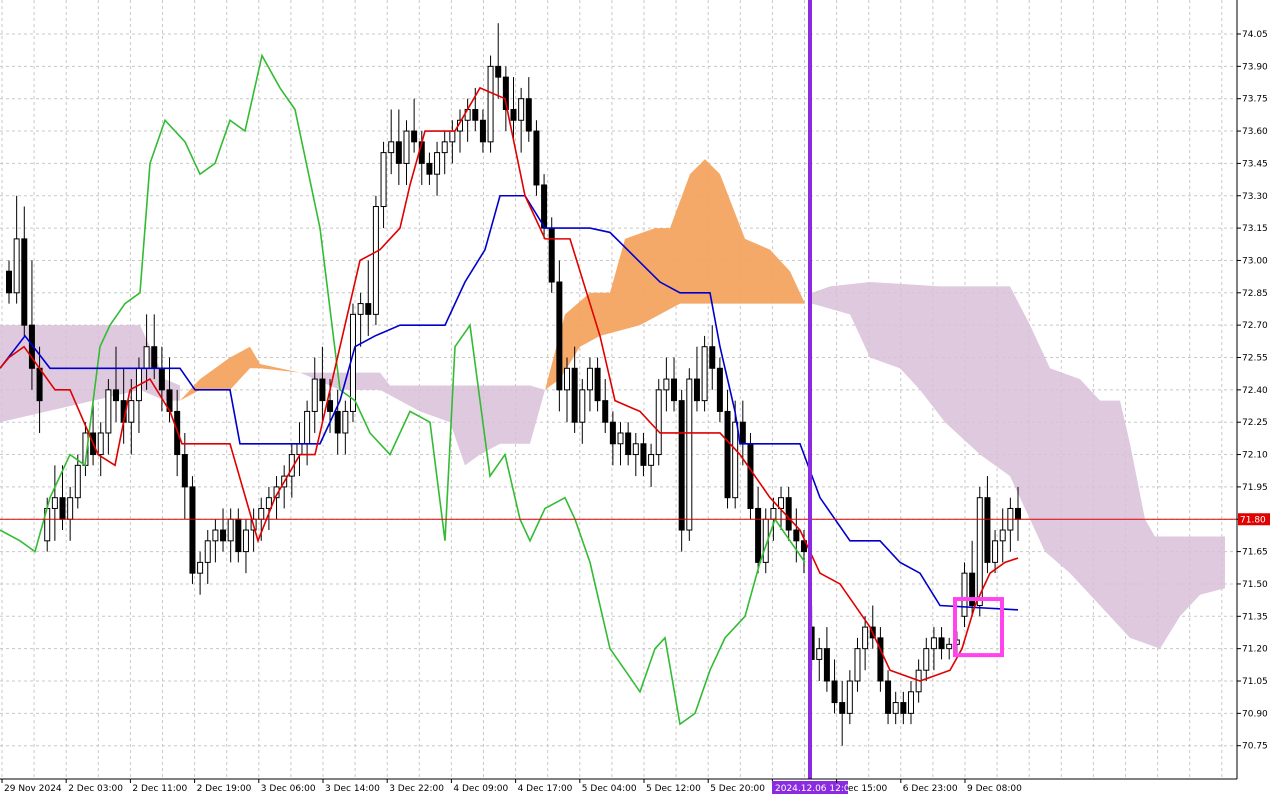 This screenshot has height=800, width=1280. What do you see at coordinates (1255, 261) in the screenshot?
I see `y-tick-label: 73.00` at bounding box center [1255, 261].